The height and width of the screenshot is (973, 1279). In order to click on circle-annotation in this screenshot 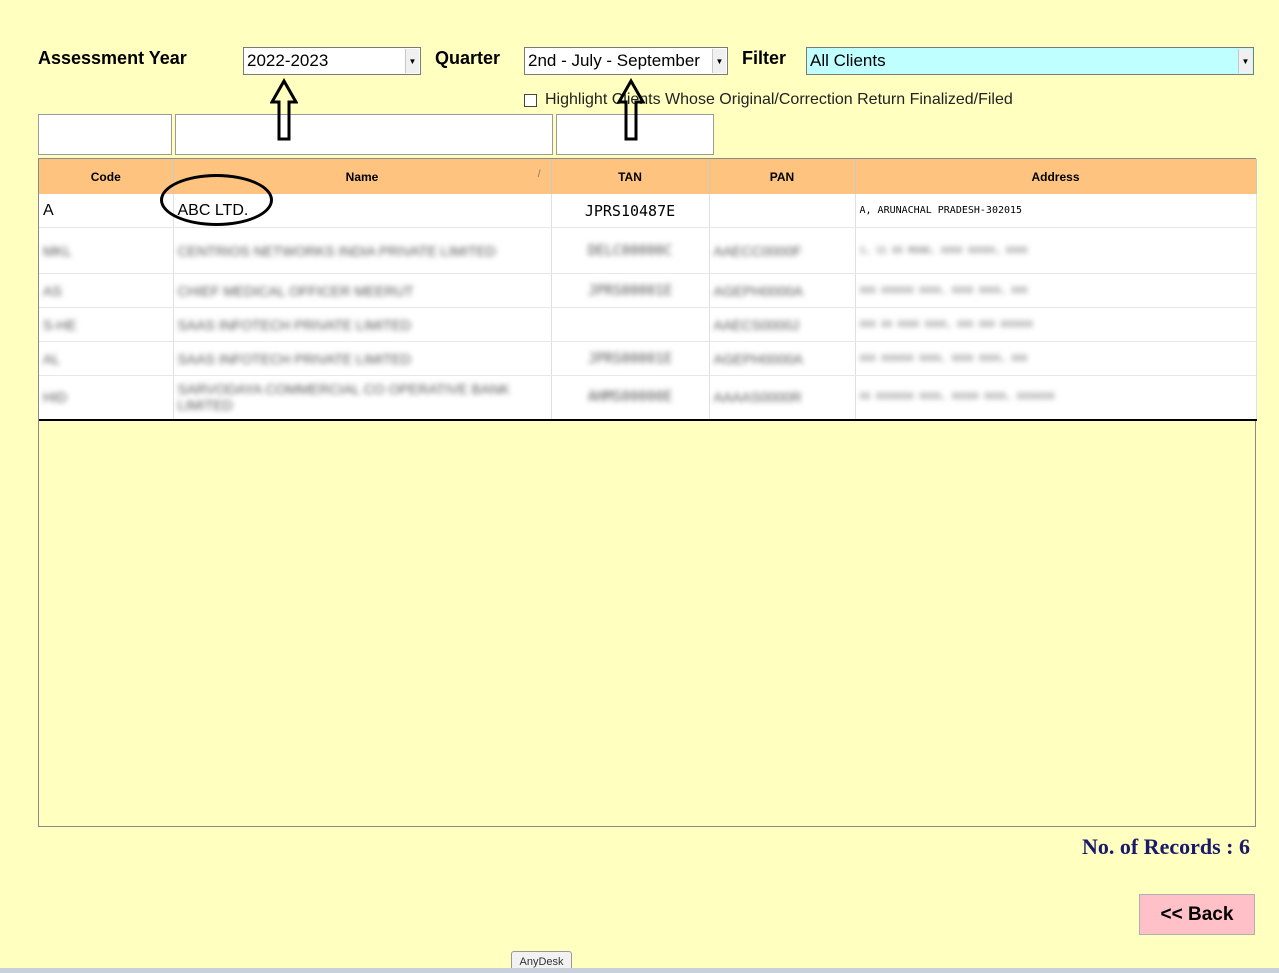, I will do `click(216, 200)`.